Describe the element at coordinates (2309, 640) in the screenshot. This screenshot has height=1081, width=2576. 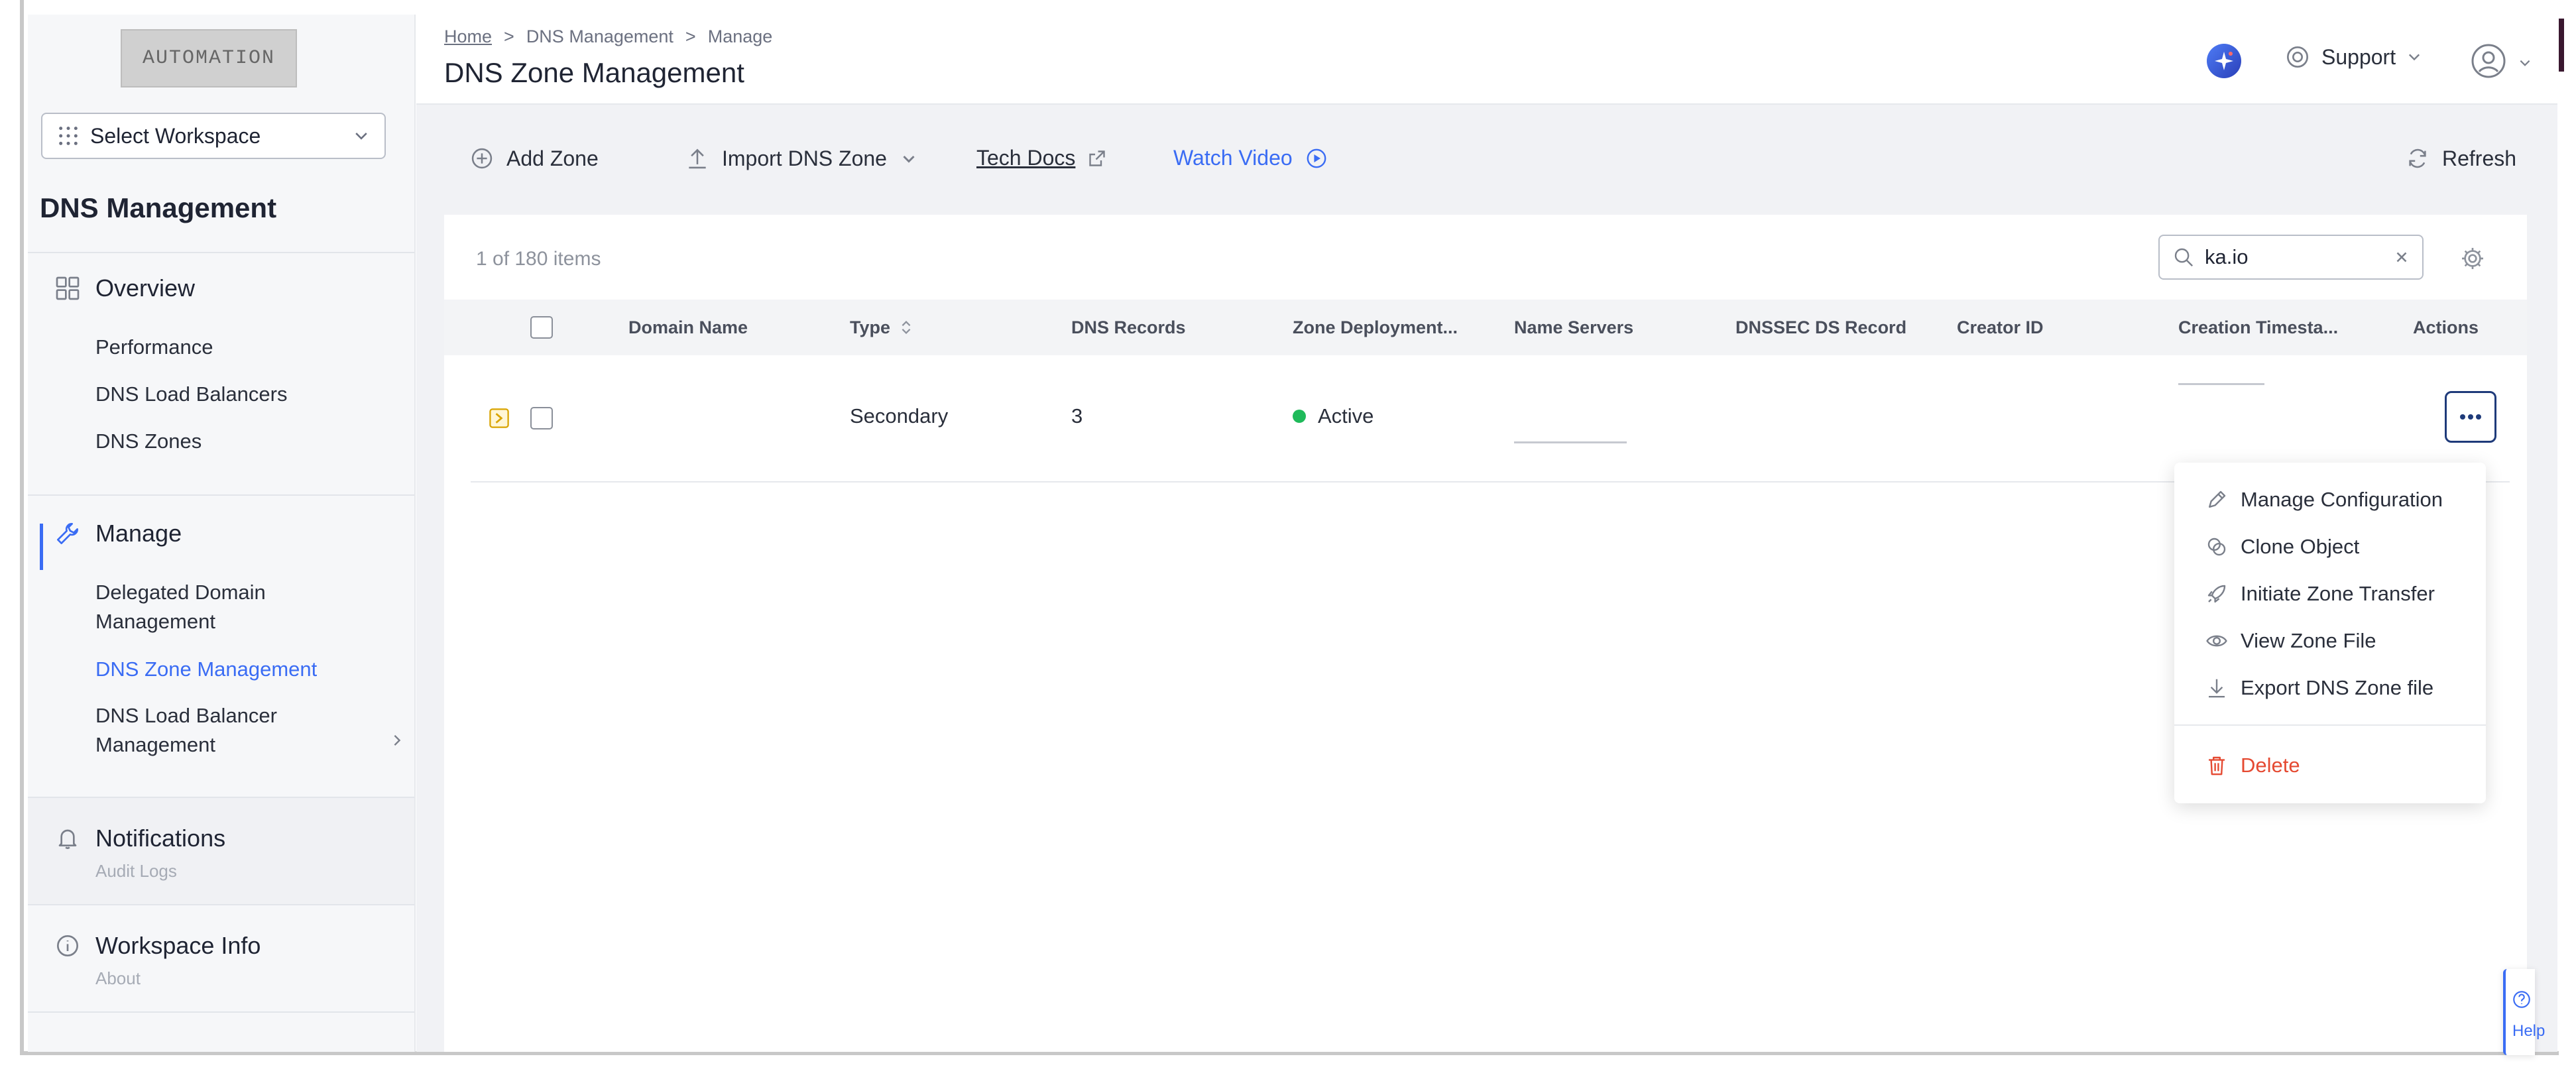
I see `menu-item-label: View Zone File` at that location.